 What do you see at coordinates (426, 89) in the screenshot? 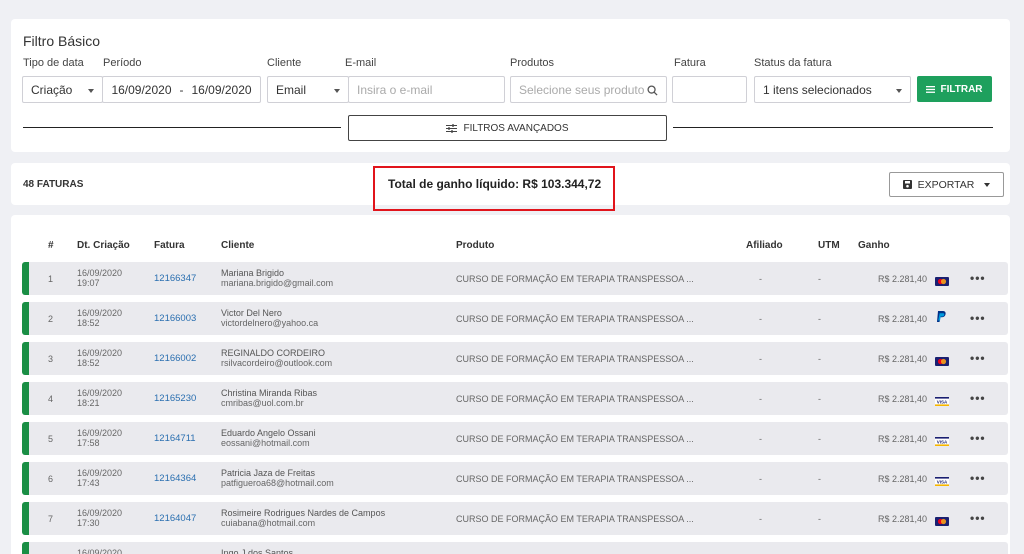
I see `email-input: Insira o e-mail` at bounding box center [426, 89].